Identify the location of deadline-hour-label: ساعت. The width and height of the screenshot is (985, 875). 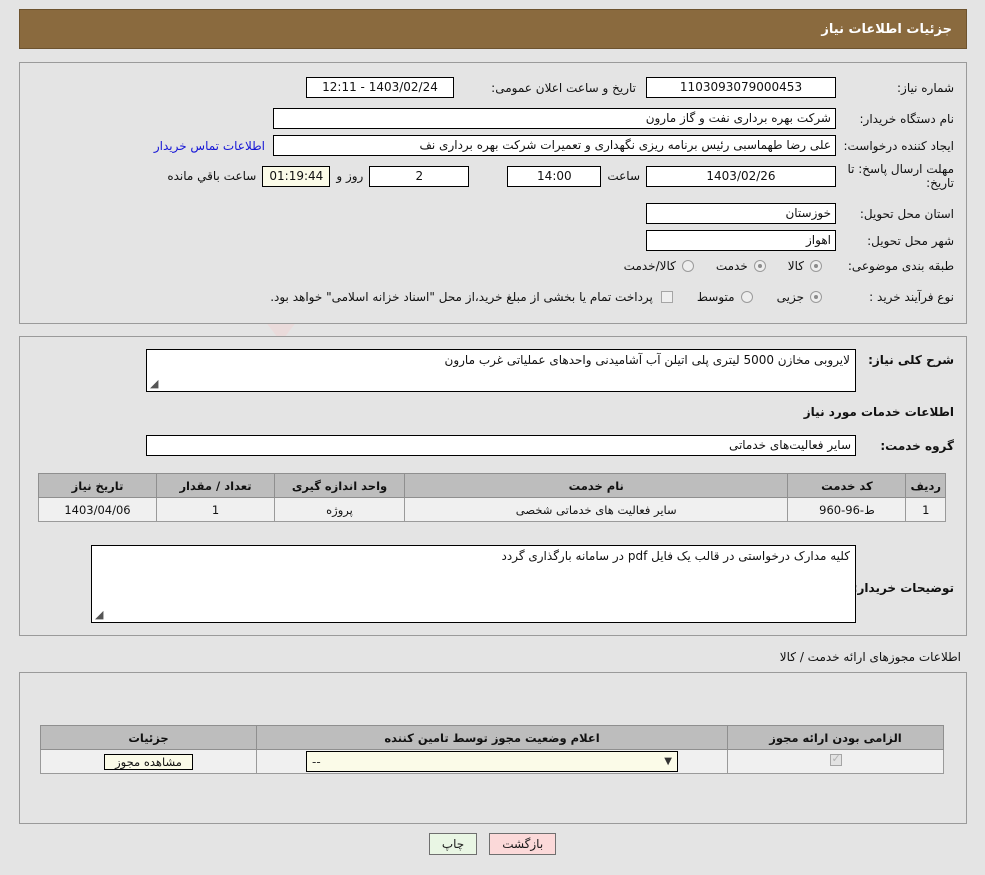
(623, 176).